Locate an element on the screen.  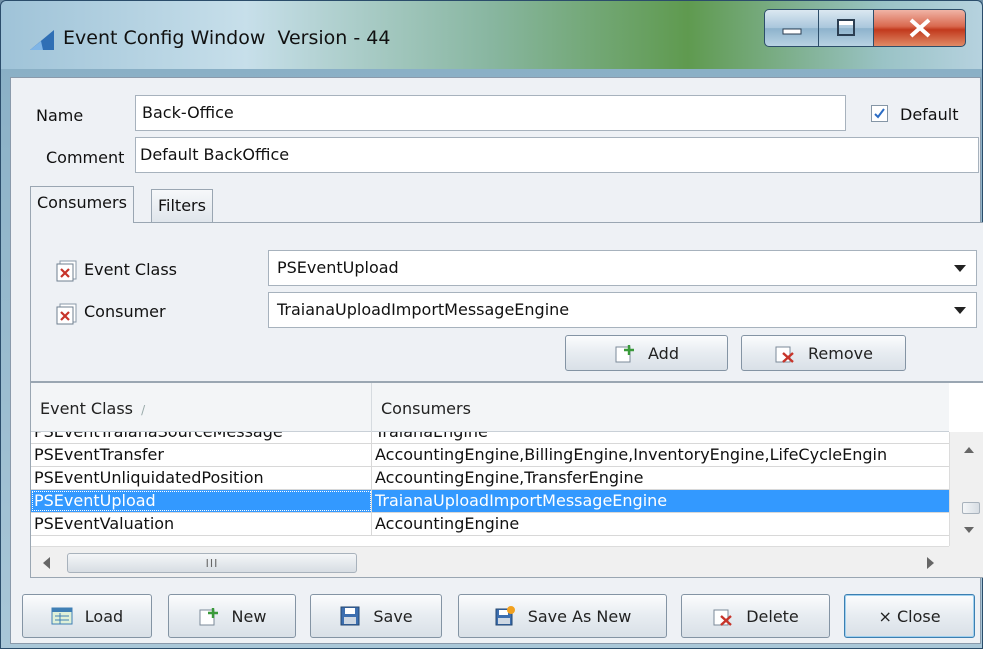
default-label: Default is located at coordinates (929, 114).